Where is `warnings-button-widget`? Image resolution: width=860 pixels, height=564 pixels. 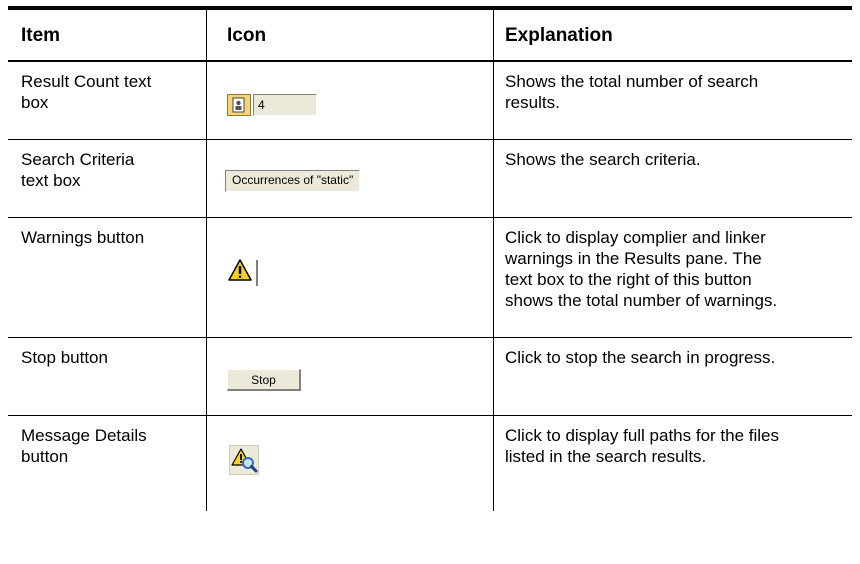
warnings-button-widget is located at coordinates (242, 272).